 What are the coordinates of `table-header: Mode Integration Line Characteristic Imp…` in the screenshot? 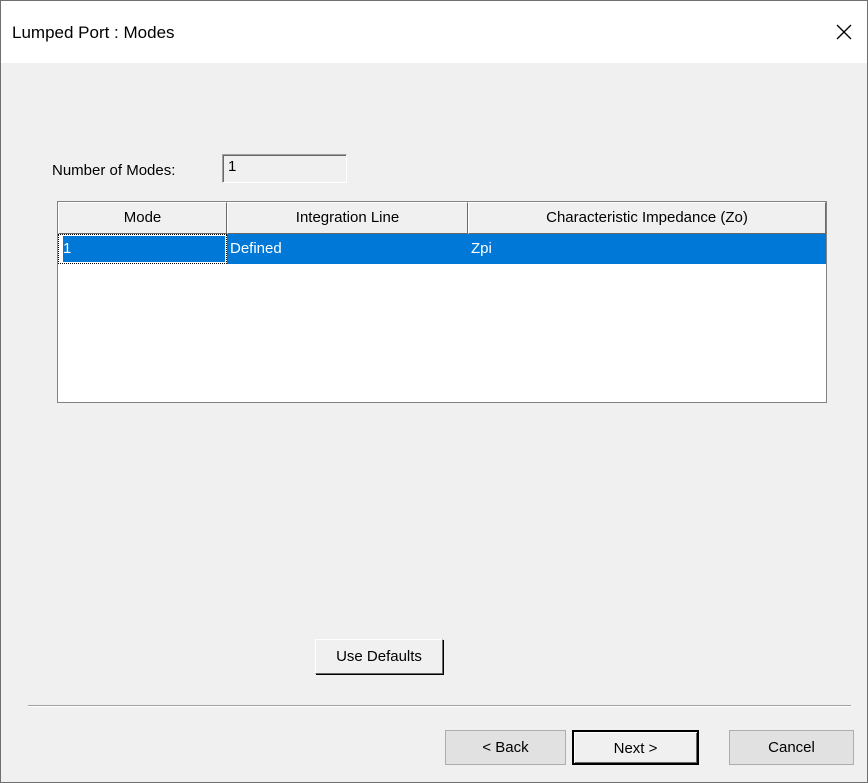 It's located at (442, 218).